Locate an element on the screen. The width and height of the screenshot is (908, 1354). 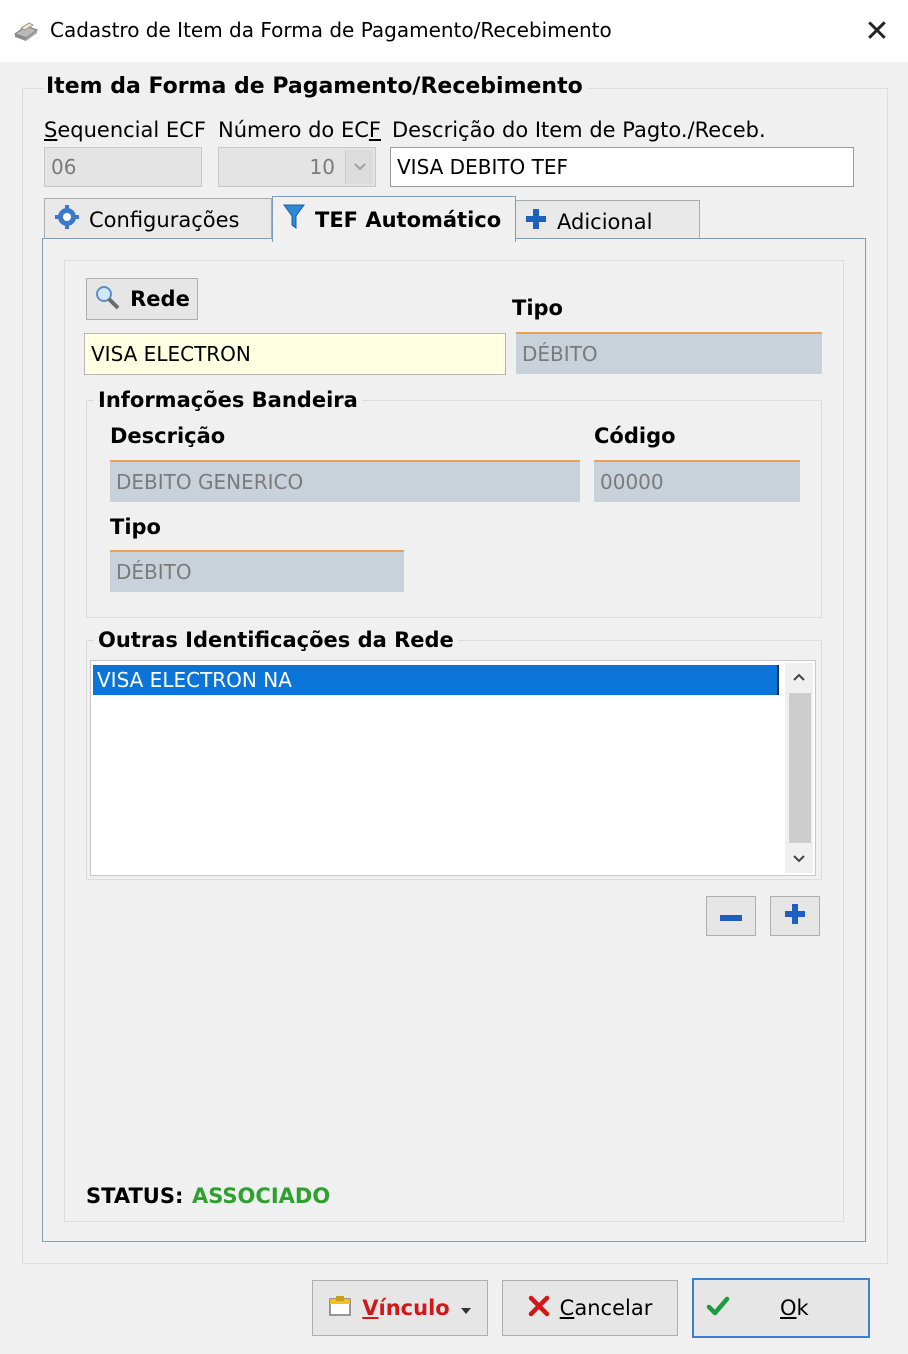
item-group-title: Item da Forma de Pagamento/Recebimento is located at coordinates (315, 86).